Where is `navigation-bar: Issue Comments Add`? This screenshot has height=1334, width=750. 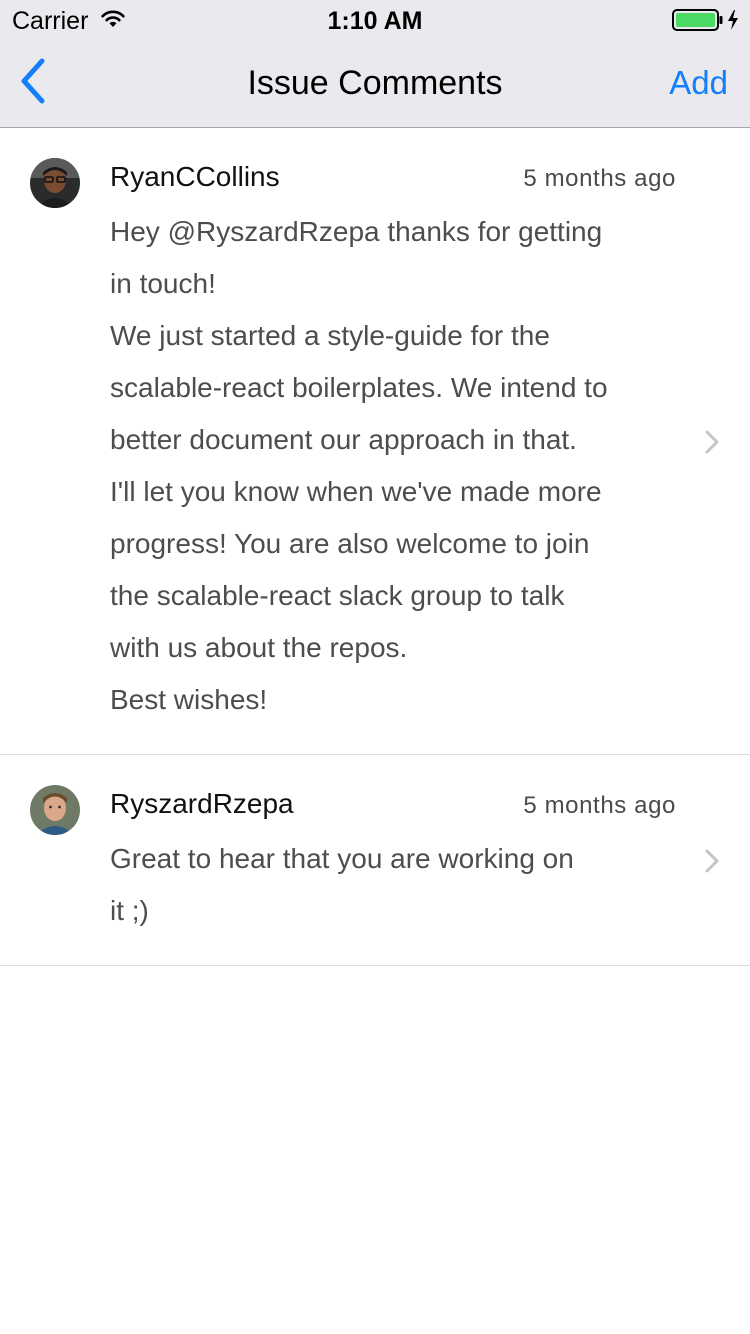 navigation-bar: Issue Comments Add is located at coordinates (375, 84).